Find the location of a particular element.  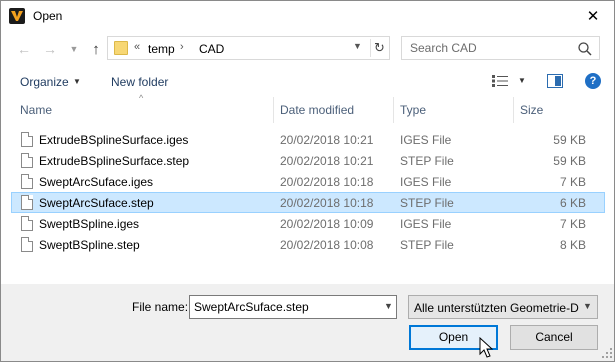

file-type-select: Alle unterstützten Geometrie-D ▼ is located at coordinates (503, 307).